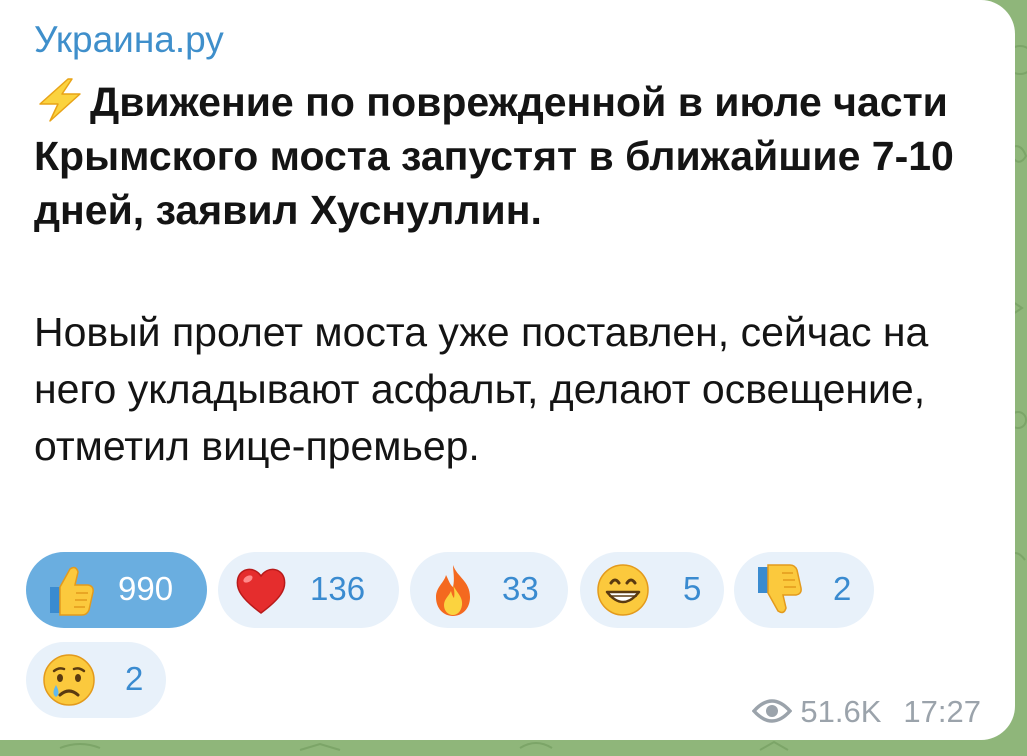  What do you see at coordinates (692, 588) in the screenshot?
I see `reaction-count: 5` at bounding box center [692, 588].